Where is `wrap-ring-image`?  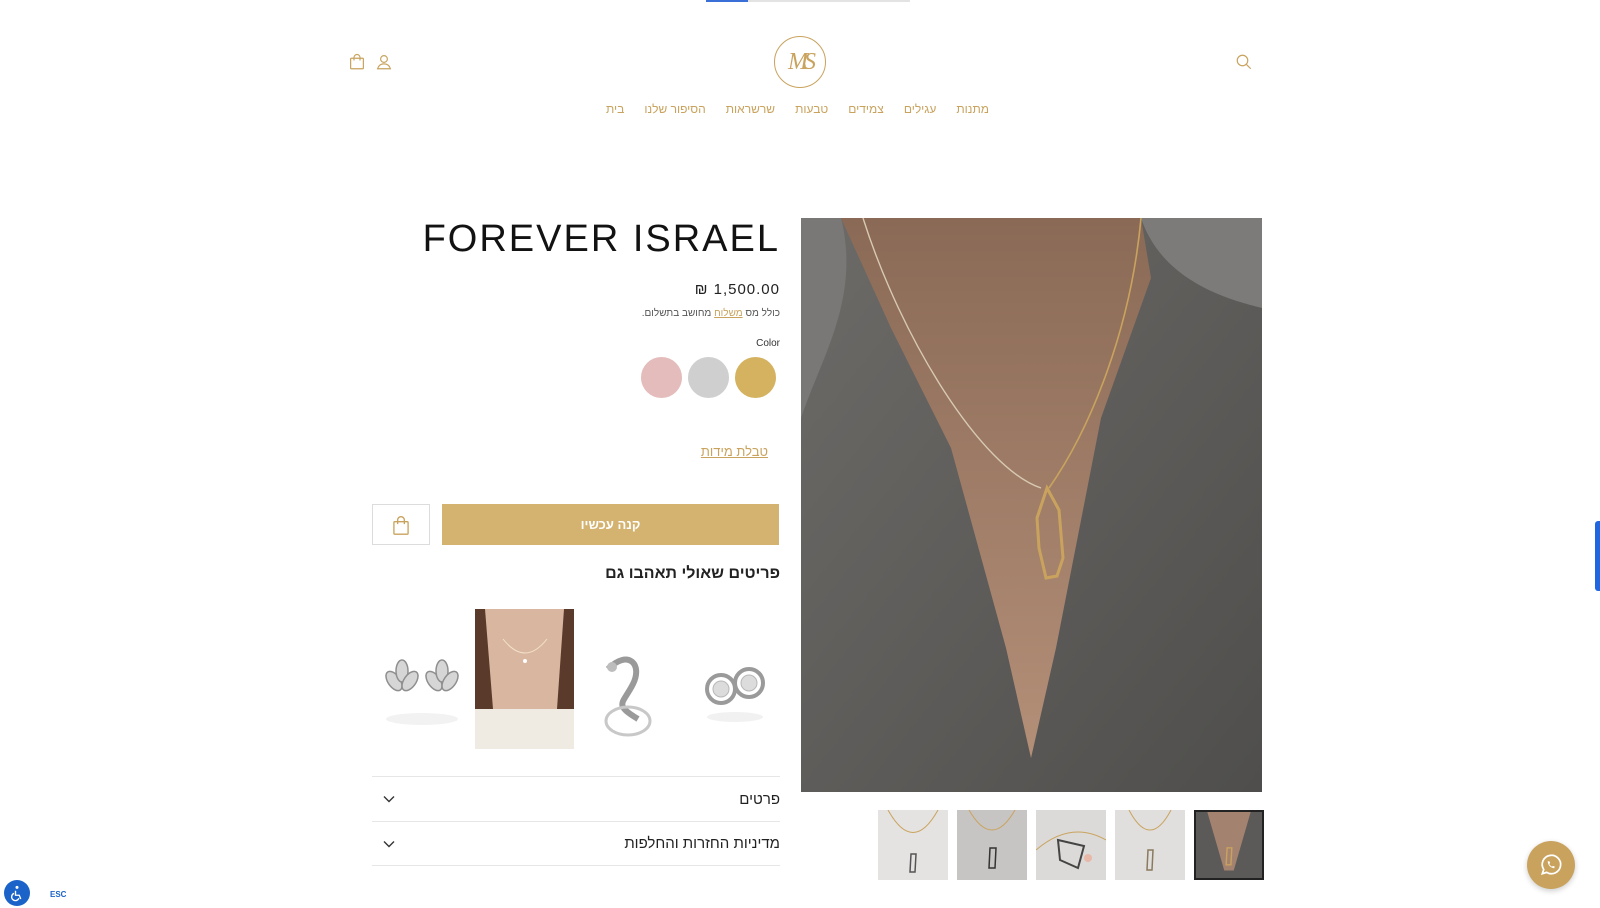
wrap-ring-image is located at coordinates (627, 679).